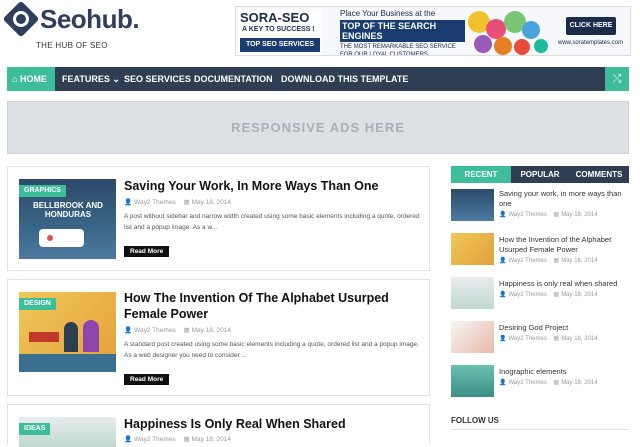 This screenshot has height=447, width=640. What do you see at coordinates (274, 186) in the screenshot?
I see `post-title: Saving Your Work, In More Ways Than One` at bounding box center [274, 186].